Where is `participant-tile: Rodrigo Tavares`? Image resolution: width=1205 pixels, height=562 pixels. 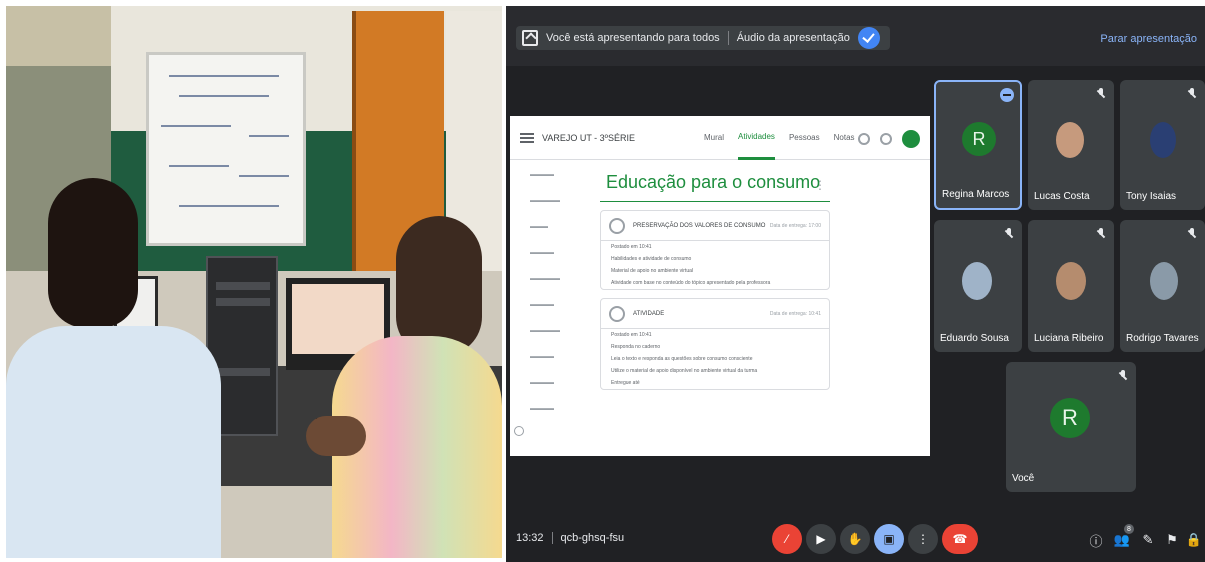 participant-tile: Rodrigo Tavares is located at coordinates (1162, 286).